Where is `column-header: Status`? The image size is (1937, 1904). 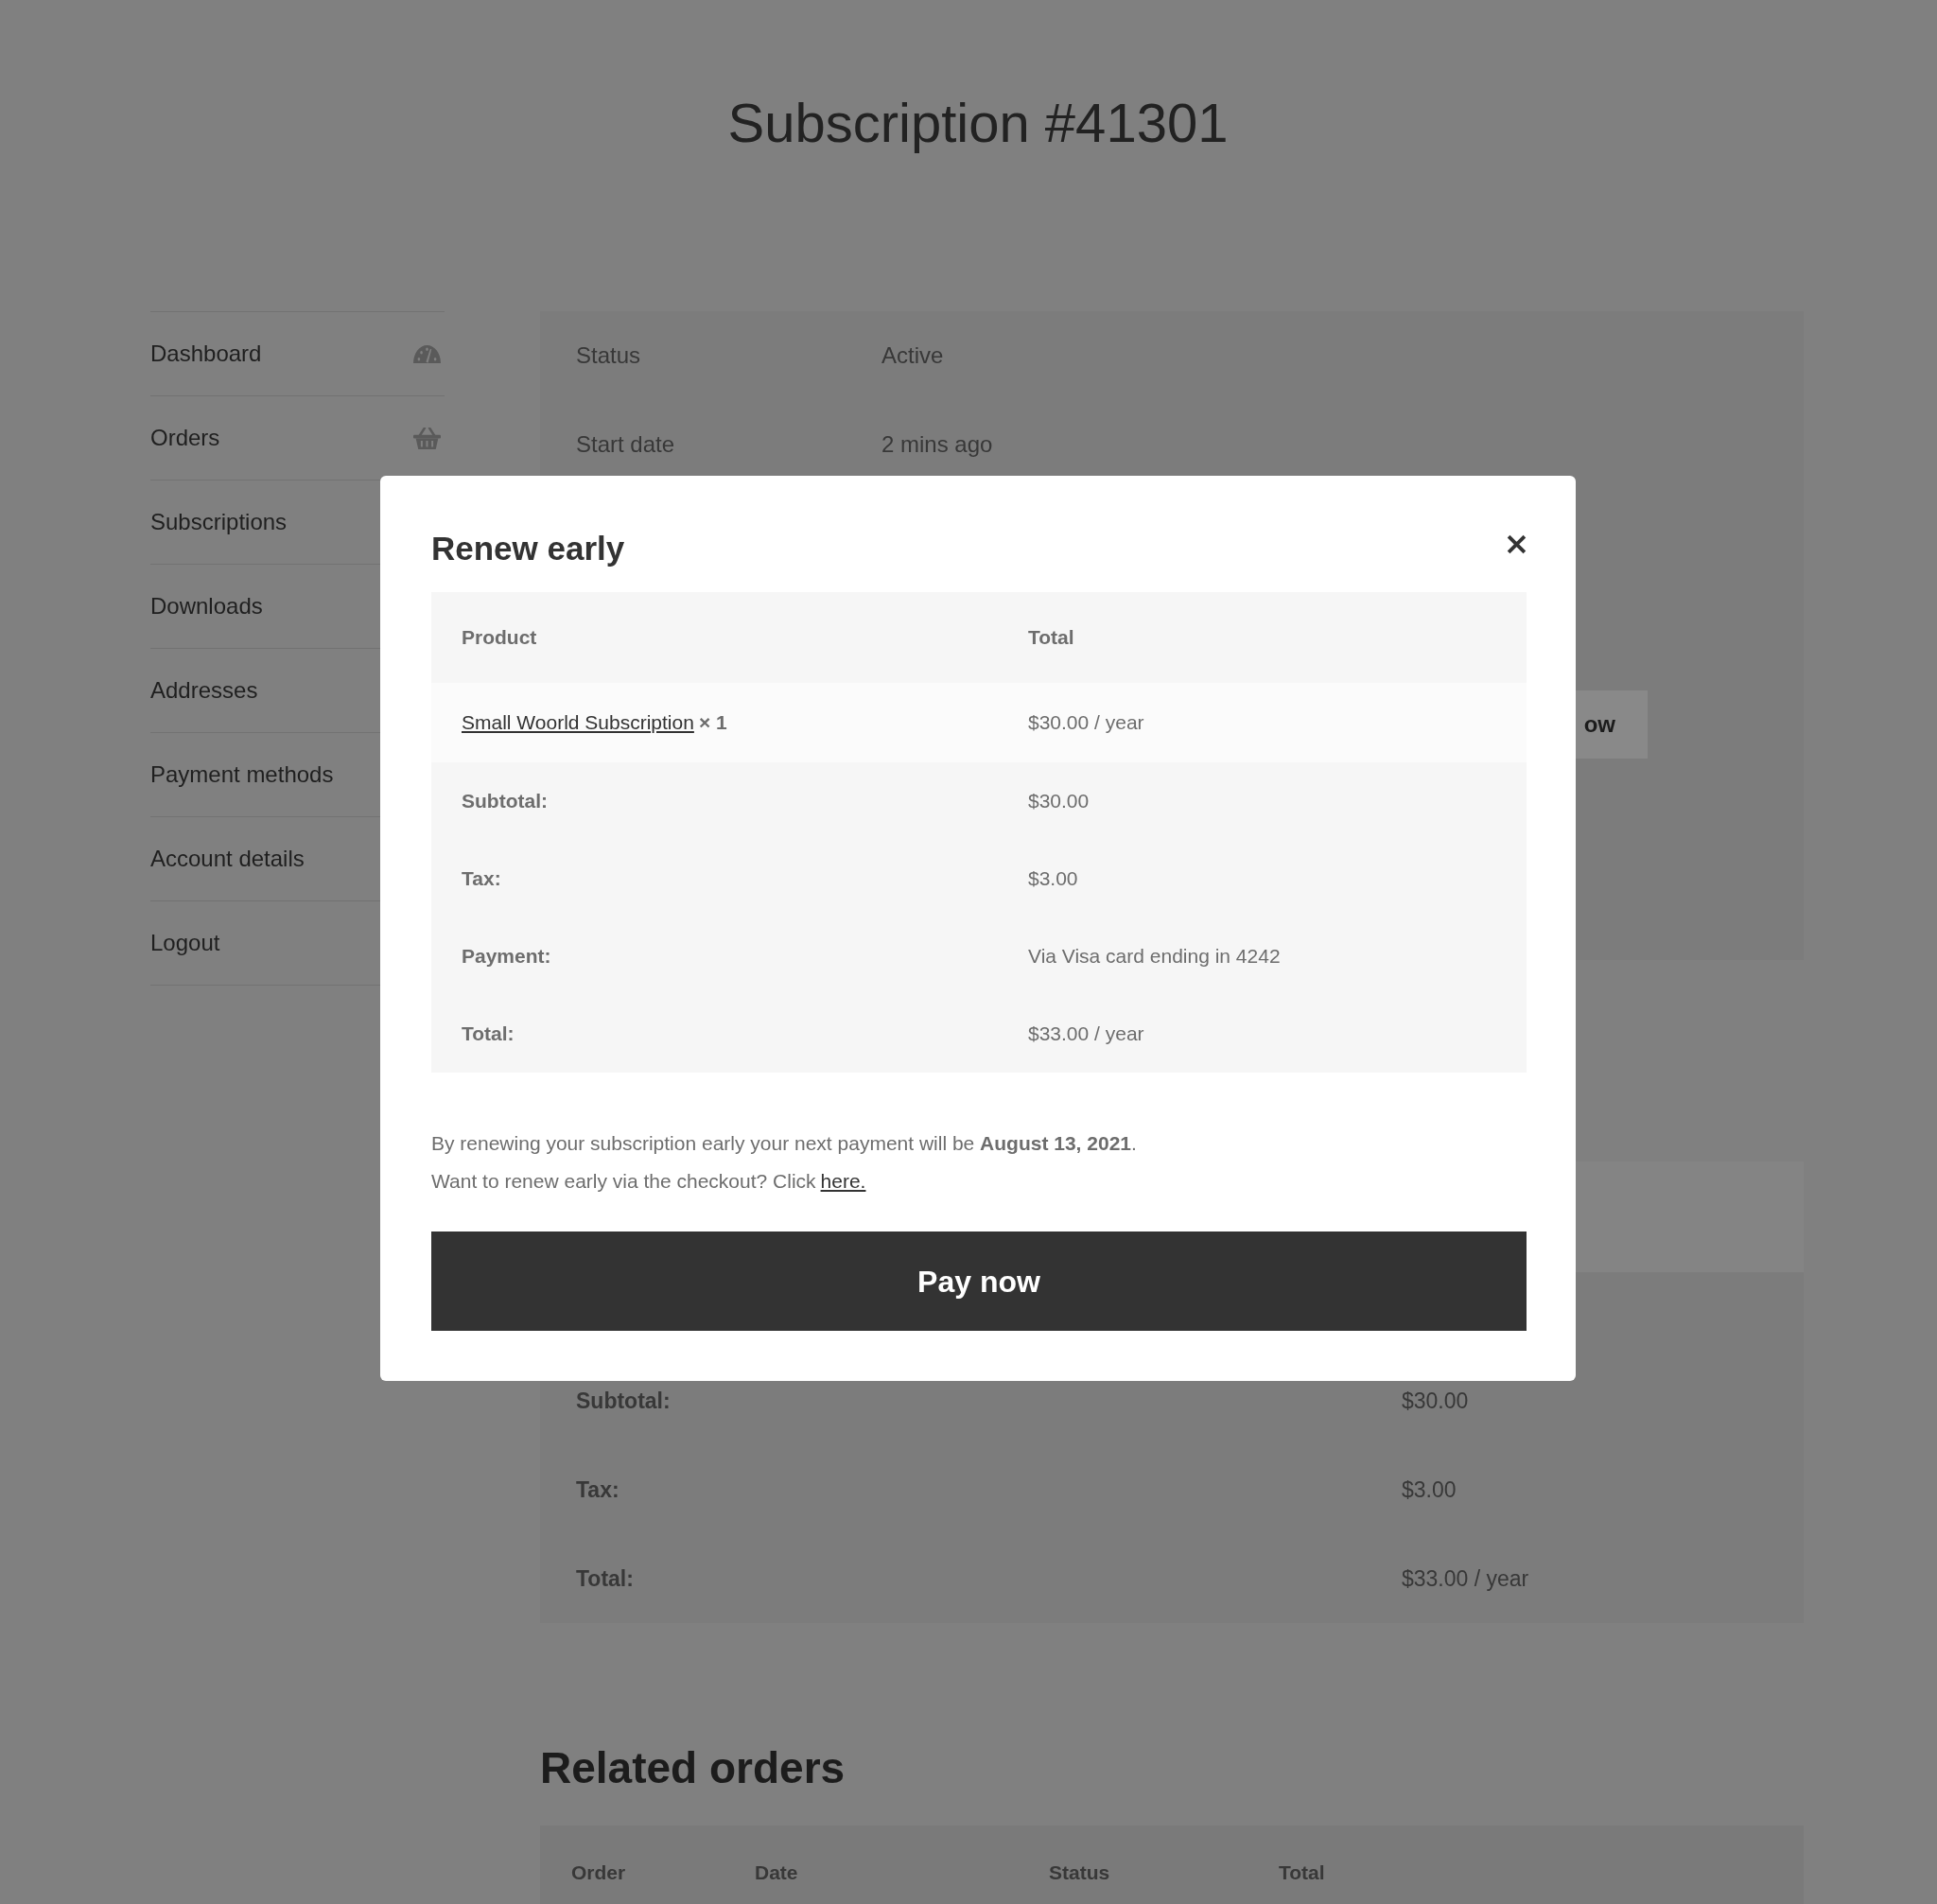
column-header: Status is located at coordinates (1080, 1872).